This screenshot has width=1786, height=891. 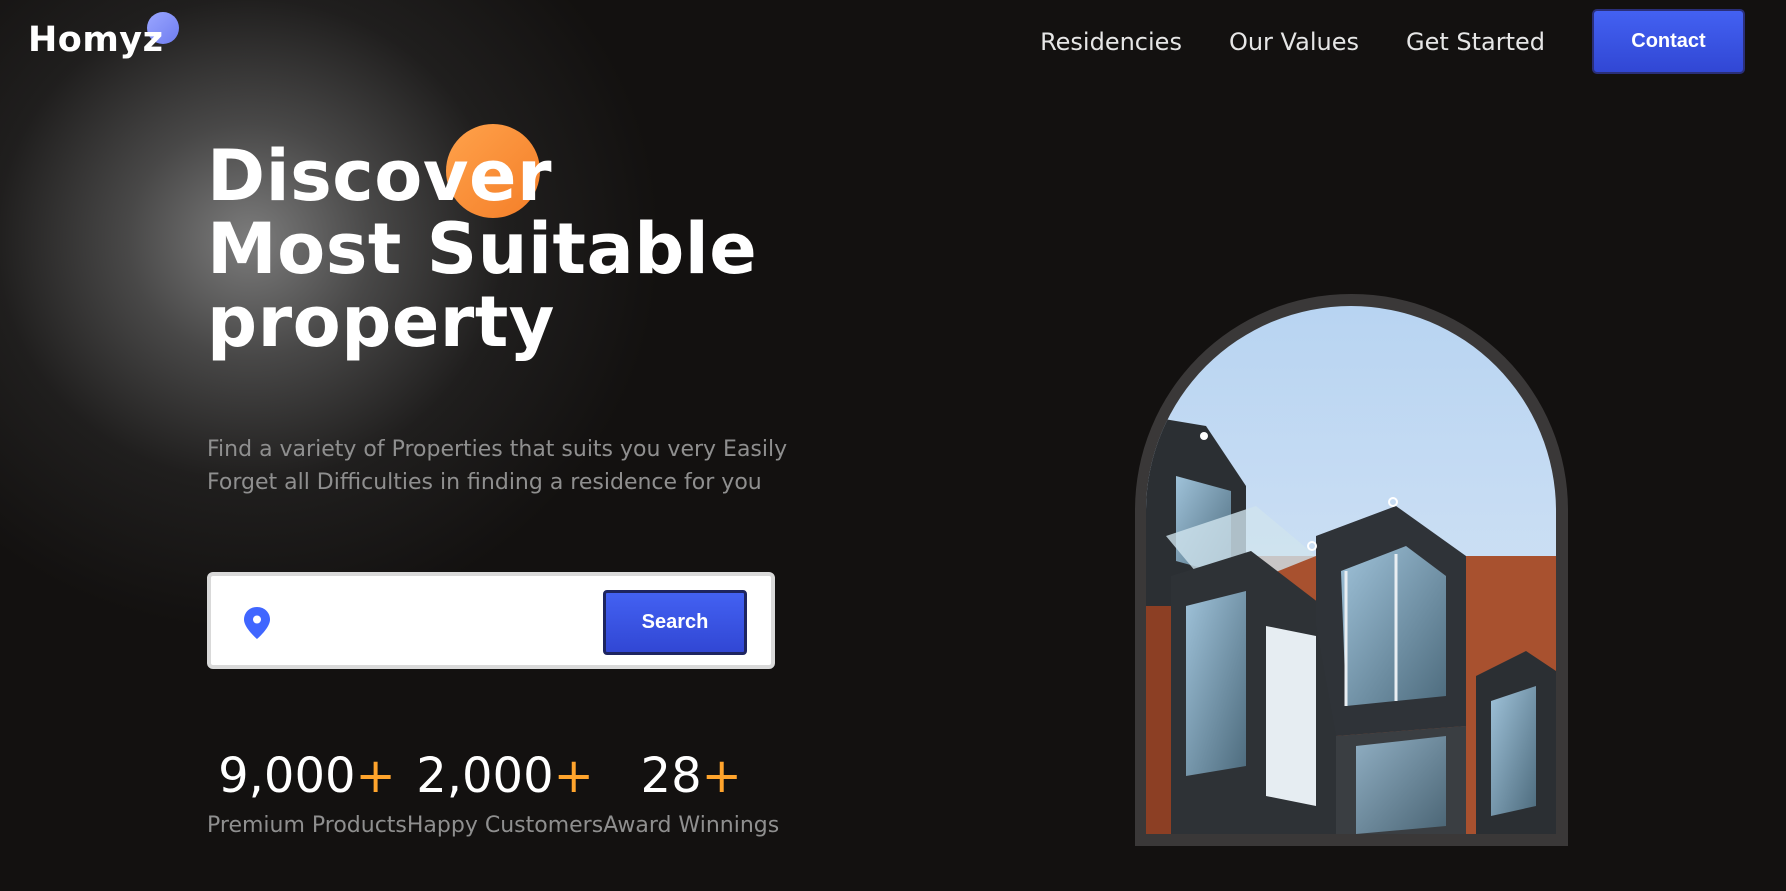 I want to click on contact-button: Contact, so click(x=1668, y=41).